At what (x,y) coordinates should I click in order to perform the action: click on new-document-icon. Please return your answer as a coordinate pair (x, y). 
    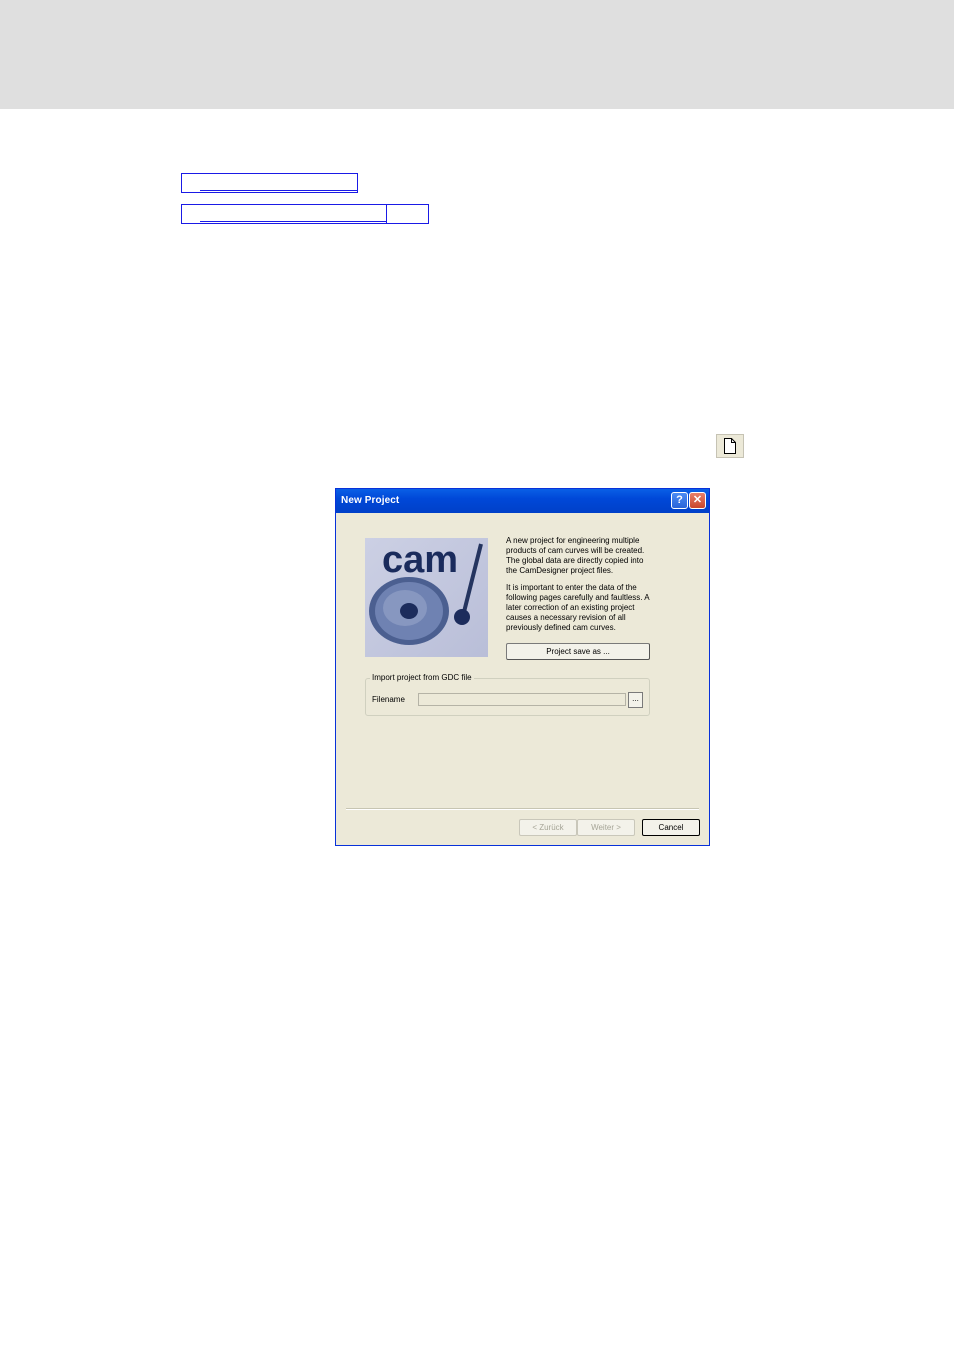
    Looking at the image, I should click on (730, 446).